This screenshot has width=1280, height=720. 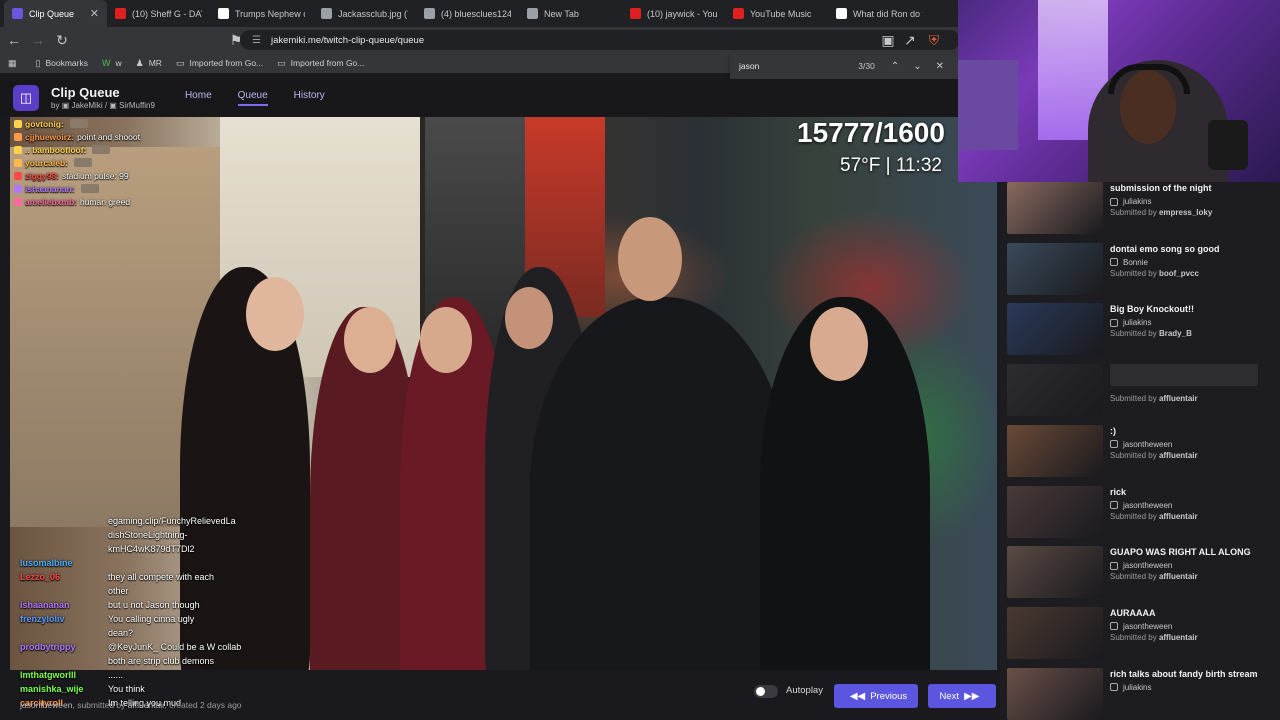 What do you see at coordinates (154, 605) in the screenshot?
I see `chat-text: but u not Jason though` at bounding box center [154, 605].